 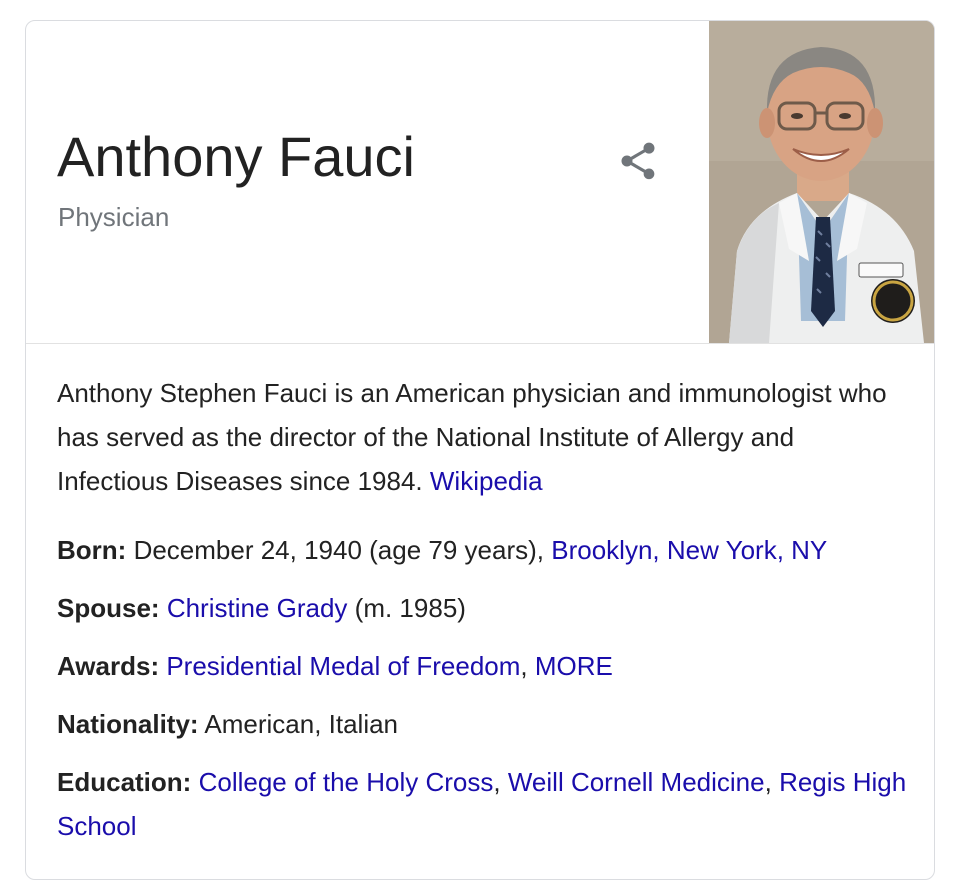 What do you see at coordinates (486, 481) in the screenshot?
I see `wikipedia-link: Wikipedia` at bounding box center [486, 481].